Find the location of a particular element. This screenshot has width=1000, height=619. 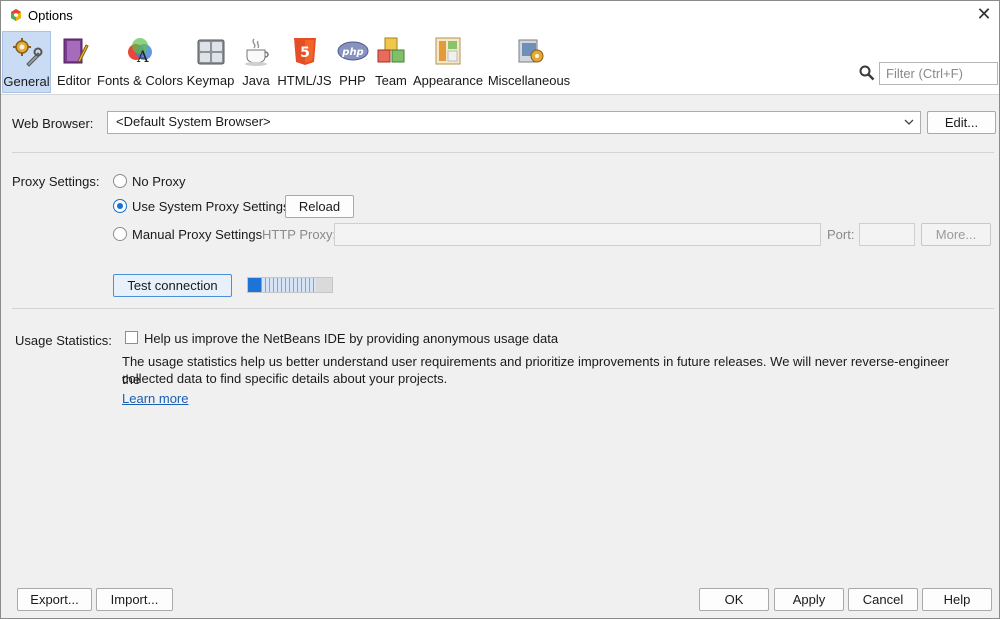

php-icon: php is located at coordinates (352, 51).